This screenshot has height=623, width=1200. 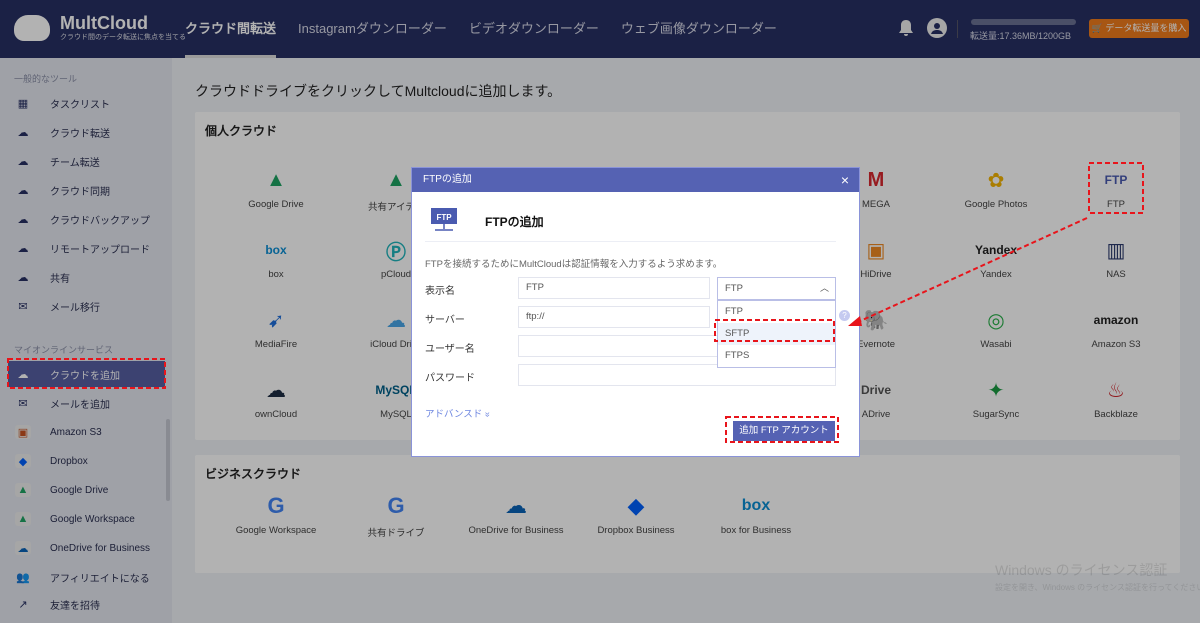 What do you see at coordinates (1081, 570) in the screenshot?
I see `watermark-line1: Windows のライセンス認証` at bounding box center [1081, 570].